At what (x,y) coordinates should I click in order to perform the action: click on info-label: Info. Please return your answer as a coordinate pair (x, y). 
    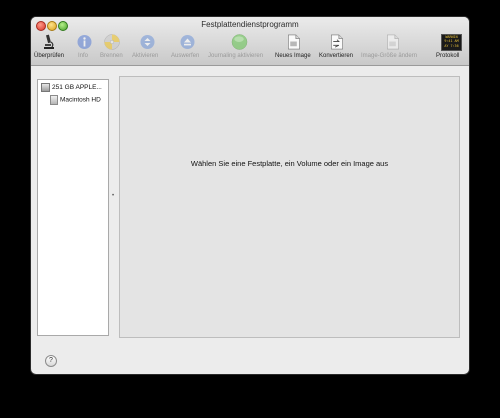
    Looking at the image, I should click on (83, 56).